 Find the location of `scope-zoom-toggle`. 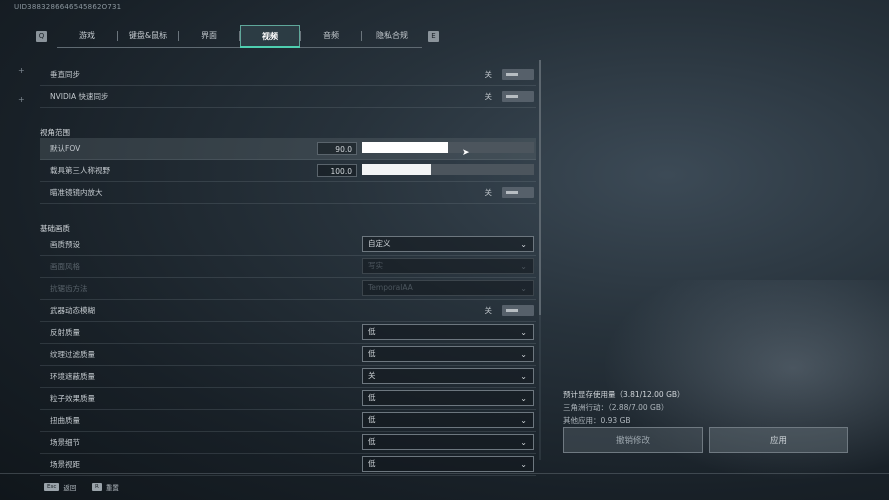

scope-zoom-toggle is located at coordinates (518, 192).